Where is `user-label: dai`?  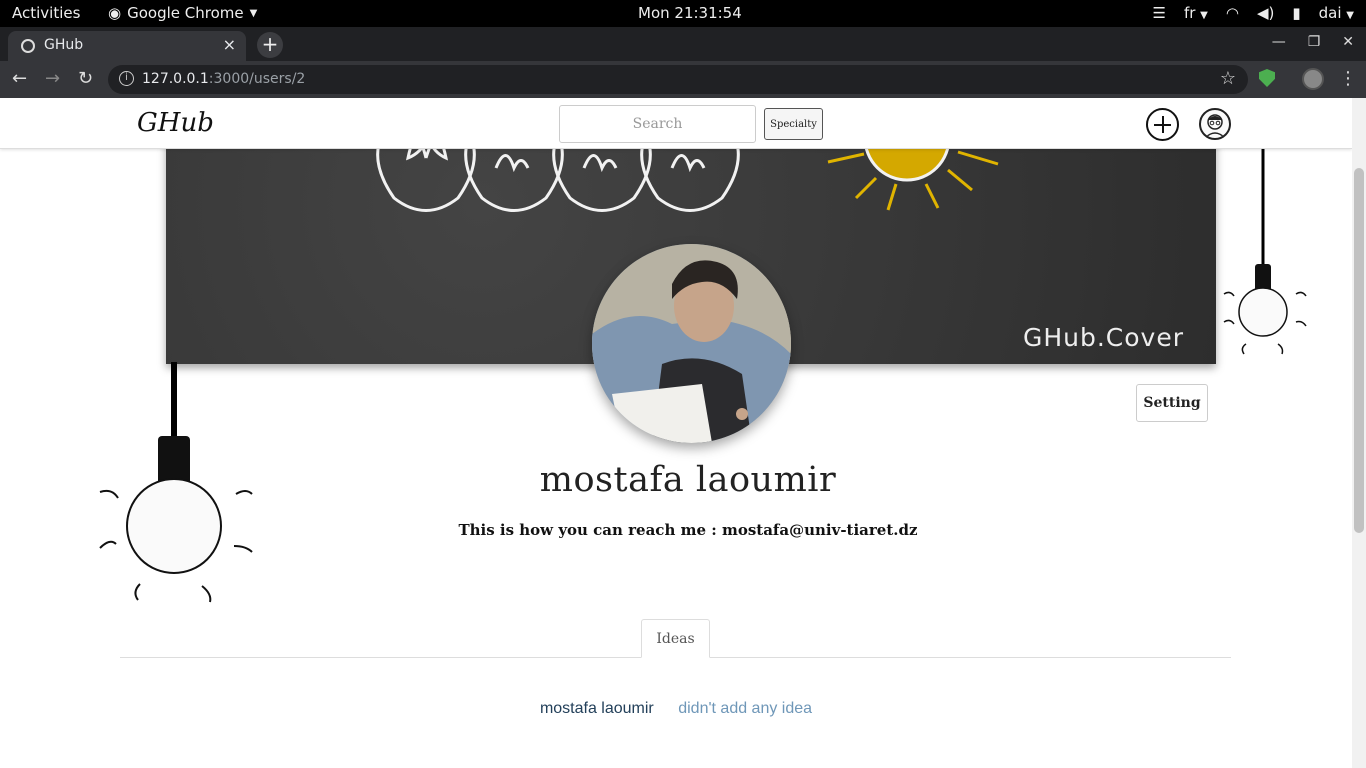 user-label: dai is located at coordinates (1330, 13).